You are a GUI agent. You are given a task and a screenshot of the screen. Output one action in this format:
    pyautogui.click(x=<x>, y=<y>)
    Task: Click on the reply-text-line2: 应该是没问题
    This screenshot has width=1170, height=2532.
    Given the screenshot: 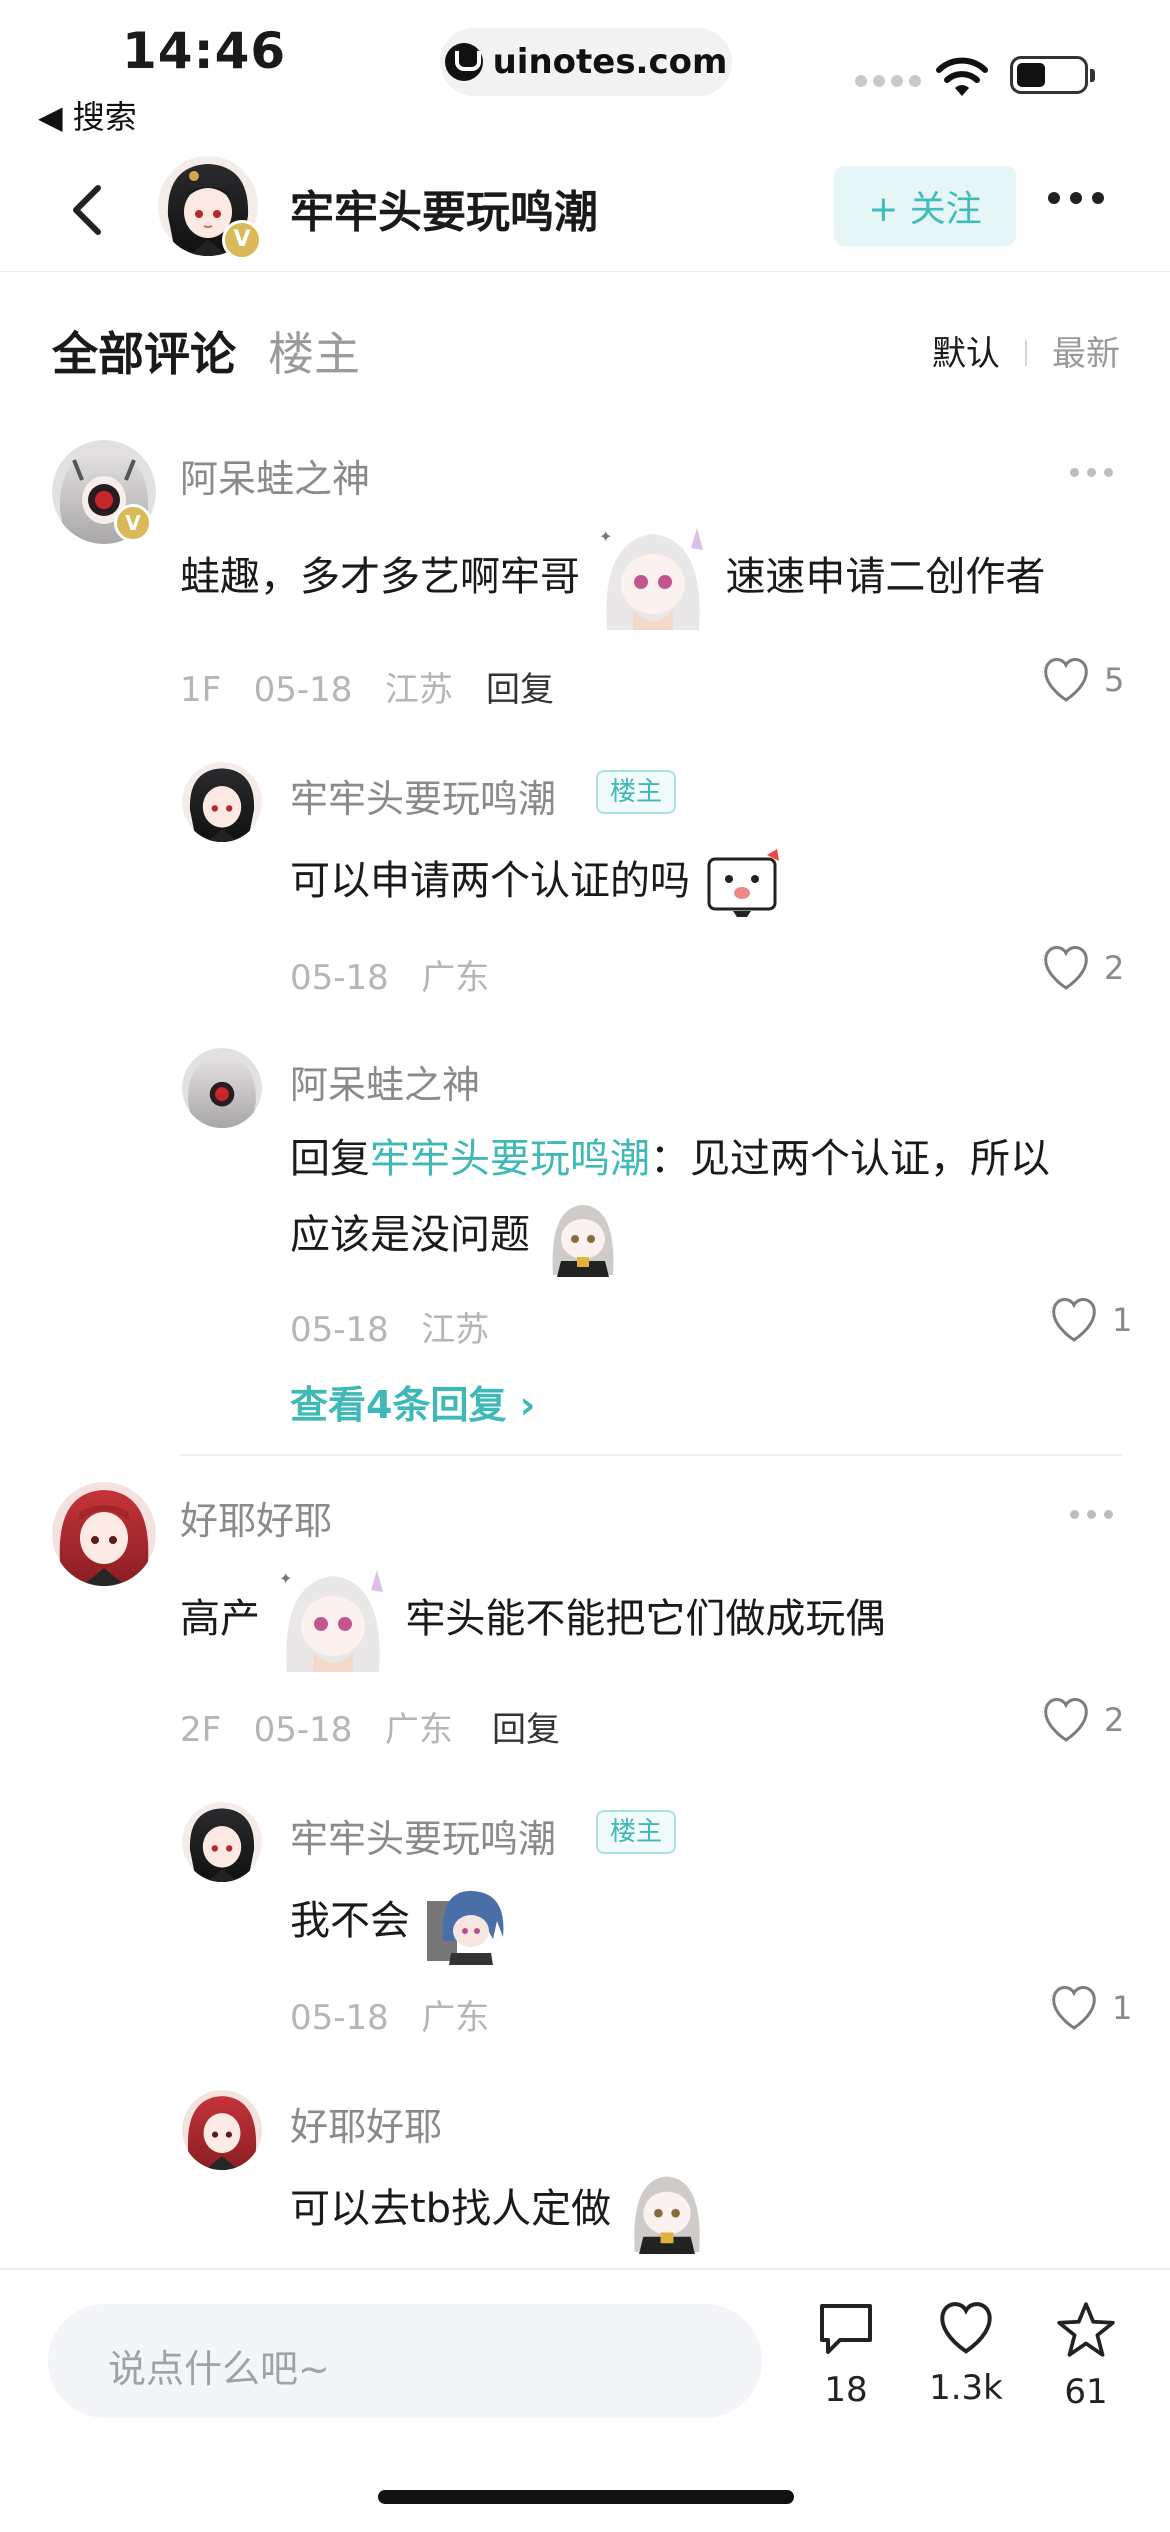 What is the action you would take?
    pyautogui.click(x=456, y=1241)
    